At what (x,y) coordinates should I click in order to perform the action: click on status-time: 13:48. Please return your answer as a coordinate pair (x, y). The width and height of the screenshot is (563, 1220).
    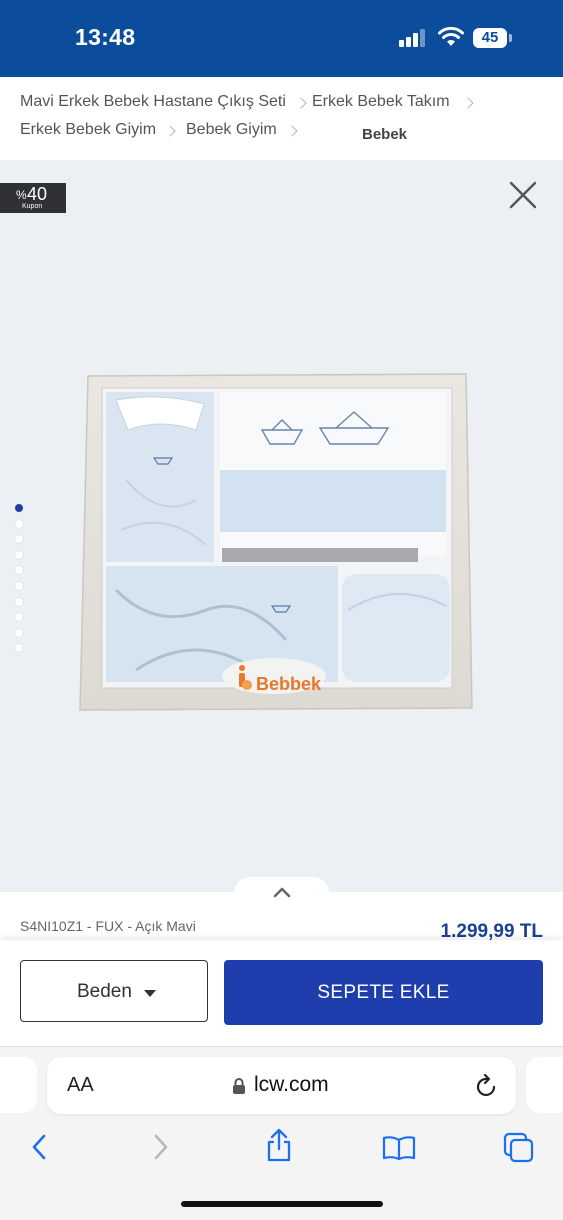
    Looking at the image, I should click on (105, 37).